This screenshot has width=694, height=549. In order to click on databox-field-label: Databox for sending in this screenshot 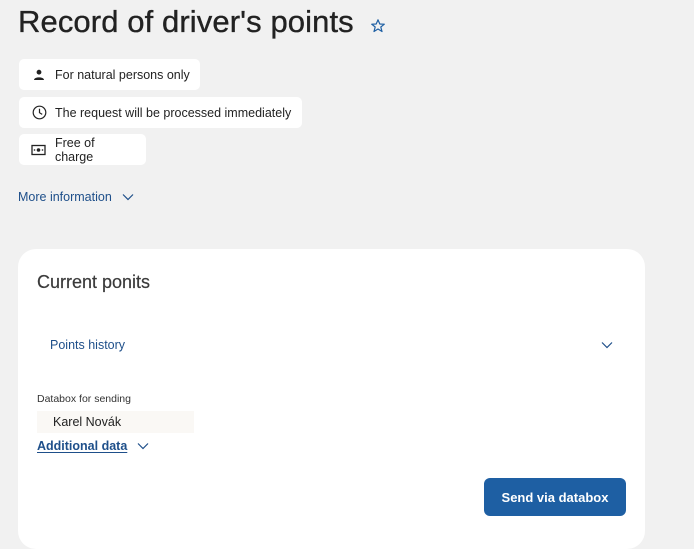, I will do `click(84, 399)`.